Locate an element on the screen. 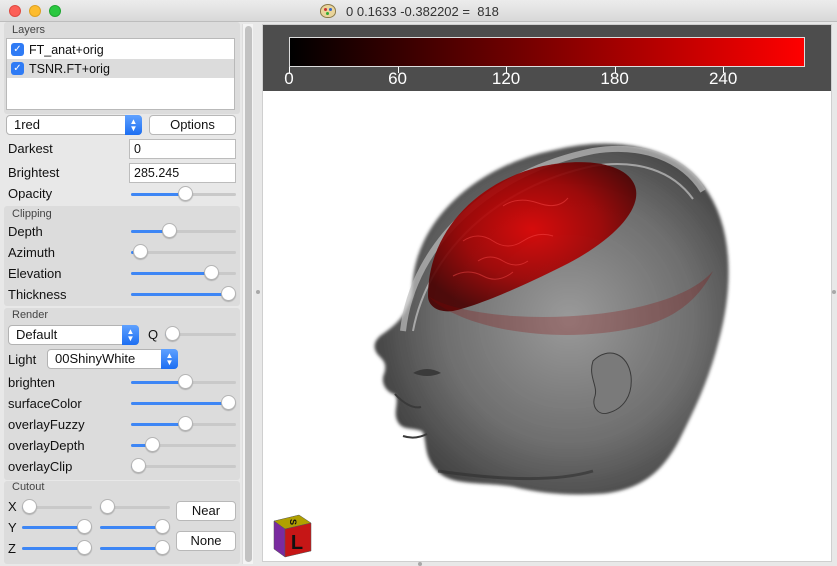  overlaydepth-slider is located at coordinates (183, 445).